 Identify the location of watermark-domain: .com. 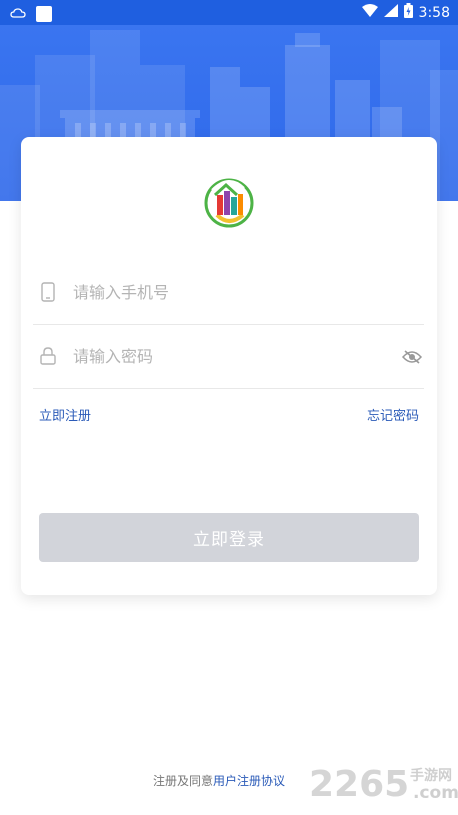
(435, 793).